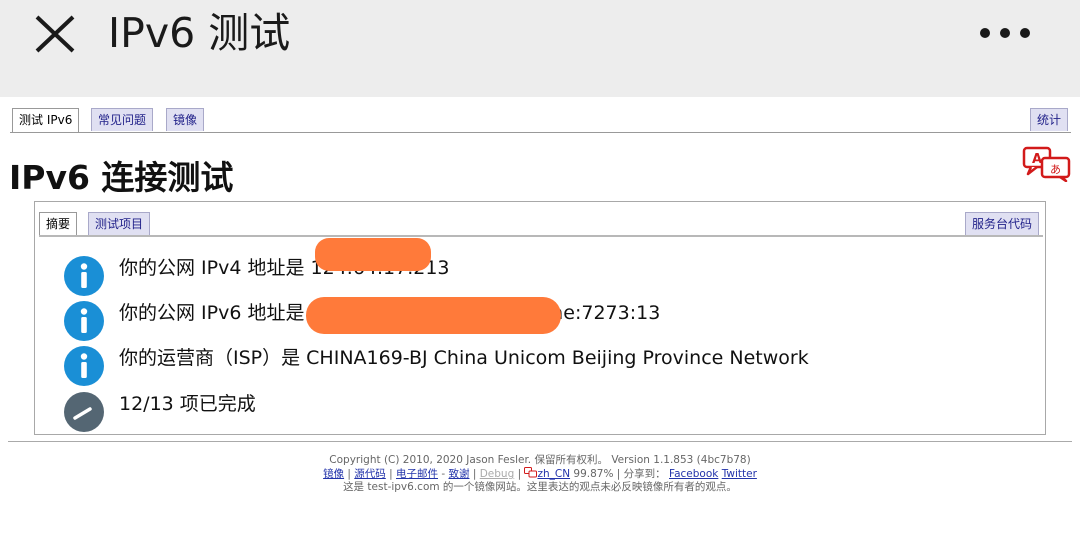 This screenshot has height=544, width=1080. Describe the element at coordinates (333, 474) in the screenshot. I see `footer-link-mirror: 镜像` at that location.